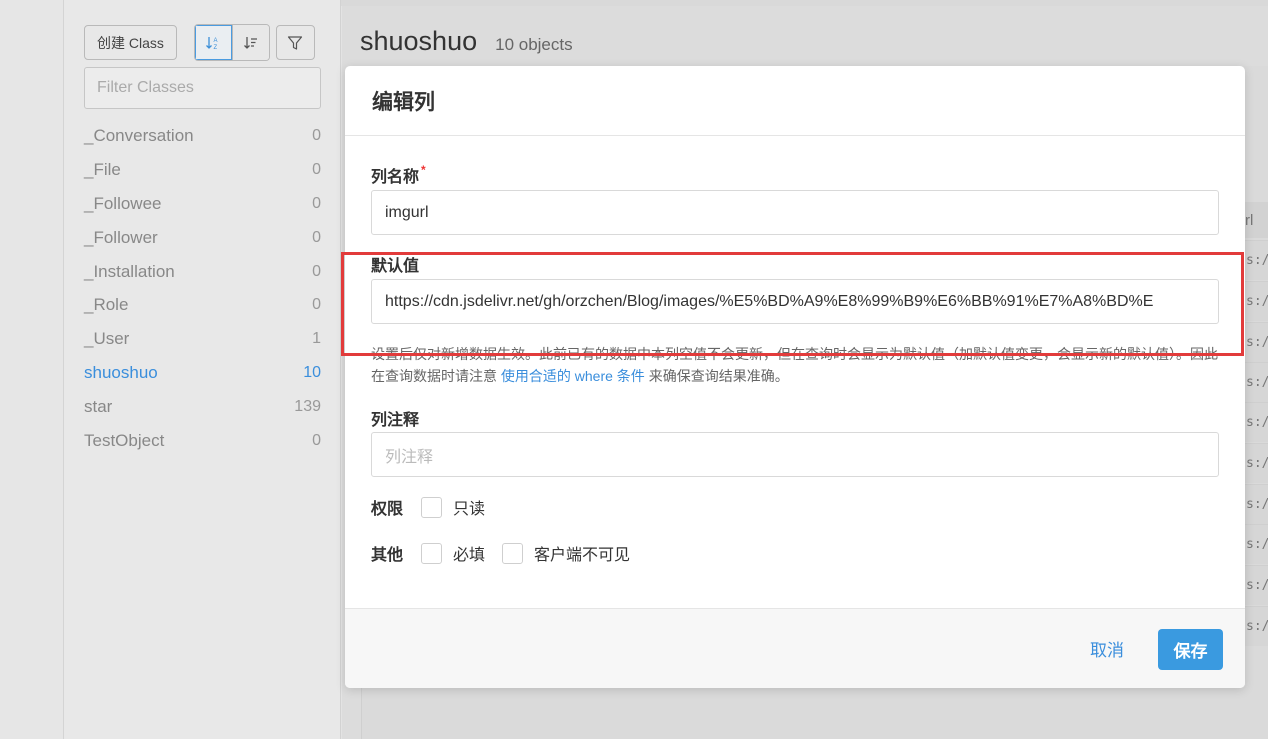 The image size is (1268, 739). I want to click on filter-icon, so click(295, 42).